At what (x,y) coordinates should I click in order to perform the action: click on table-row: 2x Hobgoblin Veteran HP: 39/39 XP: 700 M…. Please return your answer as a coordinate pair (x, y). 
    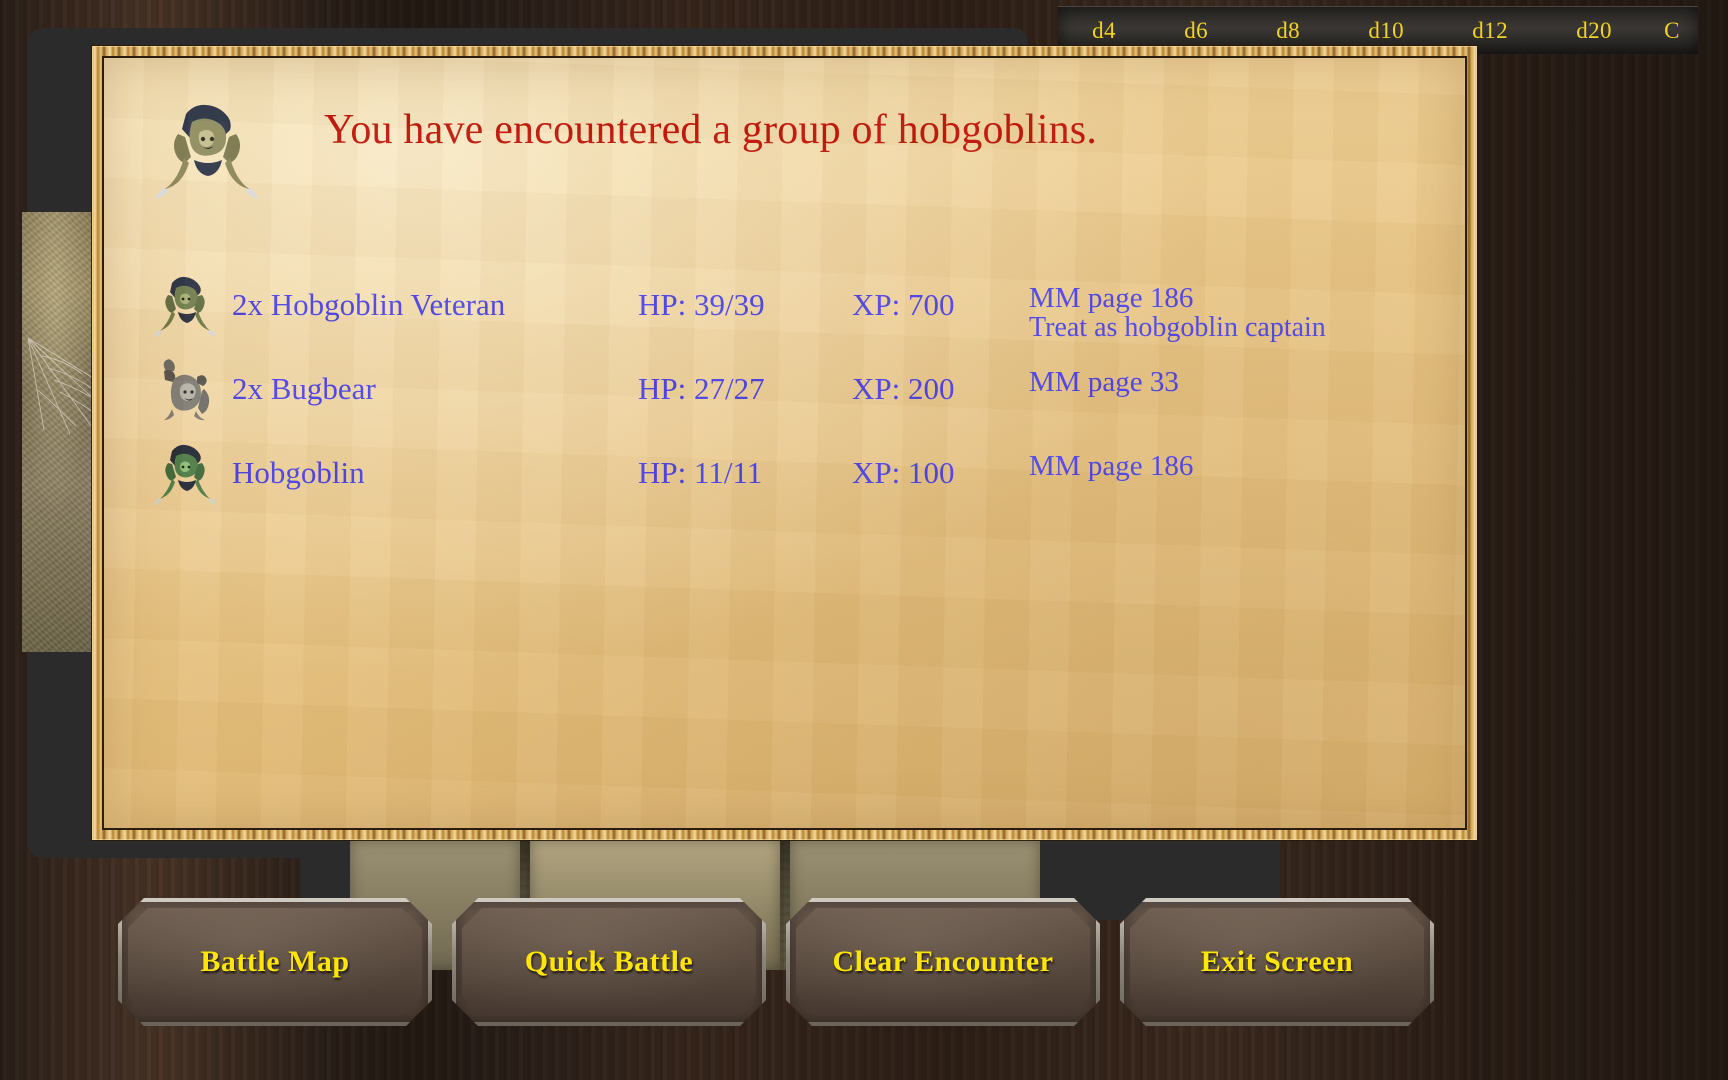
    Looking at the image, I should click on (784, 315).